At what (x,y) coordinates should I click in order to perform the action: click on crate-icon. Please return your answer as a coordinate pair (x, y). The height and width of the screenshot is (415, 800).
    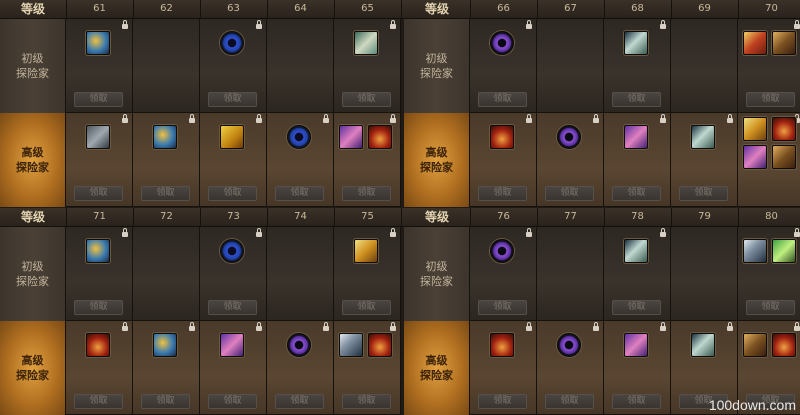
    Looking at the image, I should click on (98, 137).